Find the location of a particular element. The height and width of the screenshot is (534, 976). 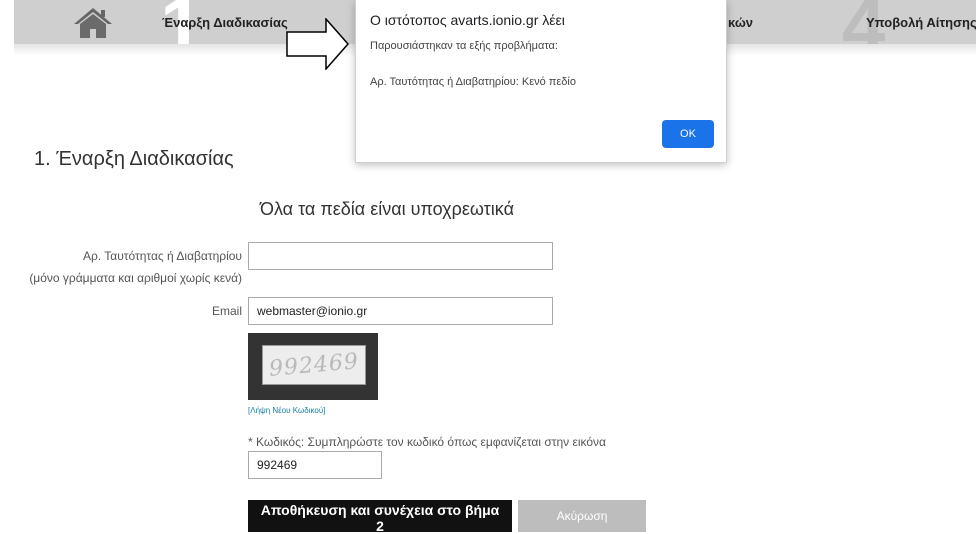

home-button is located at coordinates (93, 22).